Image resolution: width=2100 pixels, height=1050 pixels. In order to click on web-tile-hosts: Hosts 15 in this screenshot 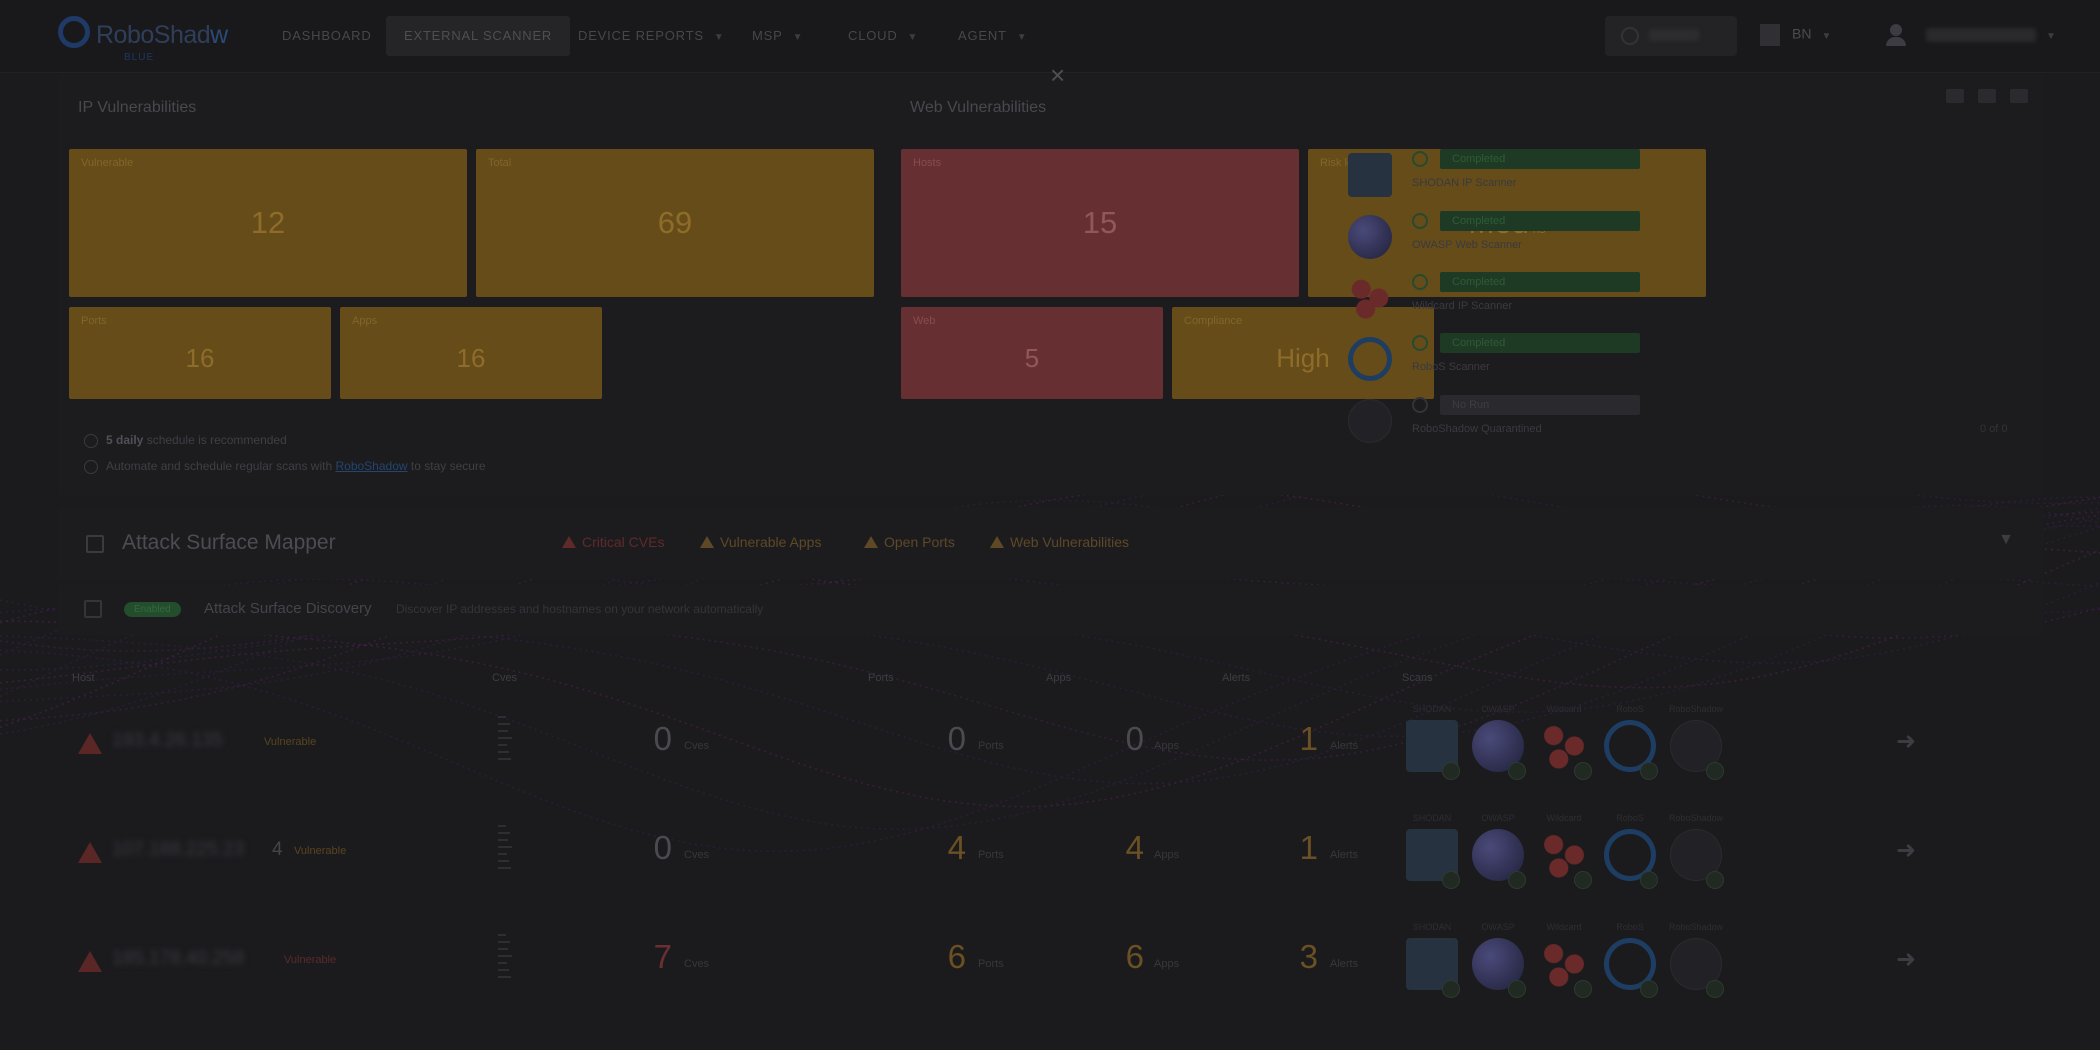, I will do `click(1100, 223)`.